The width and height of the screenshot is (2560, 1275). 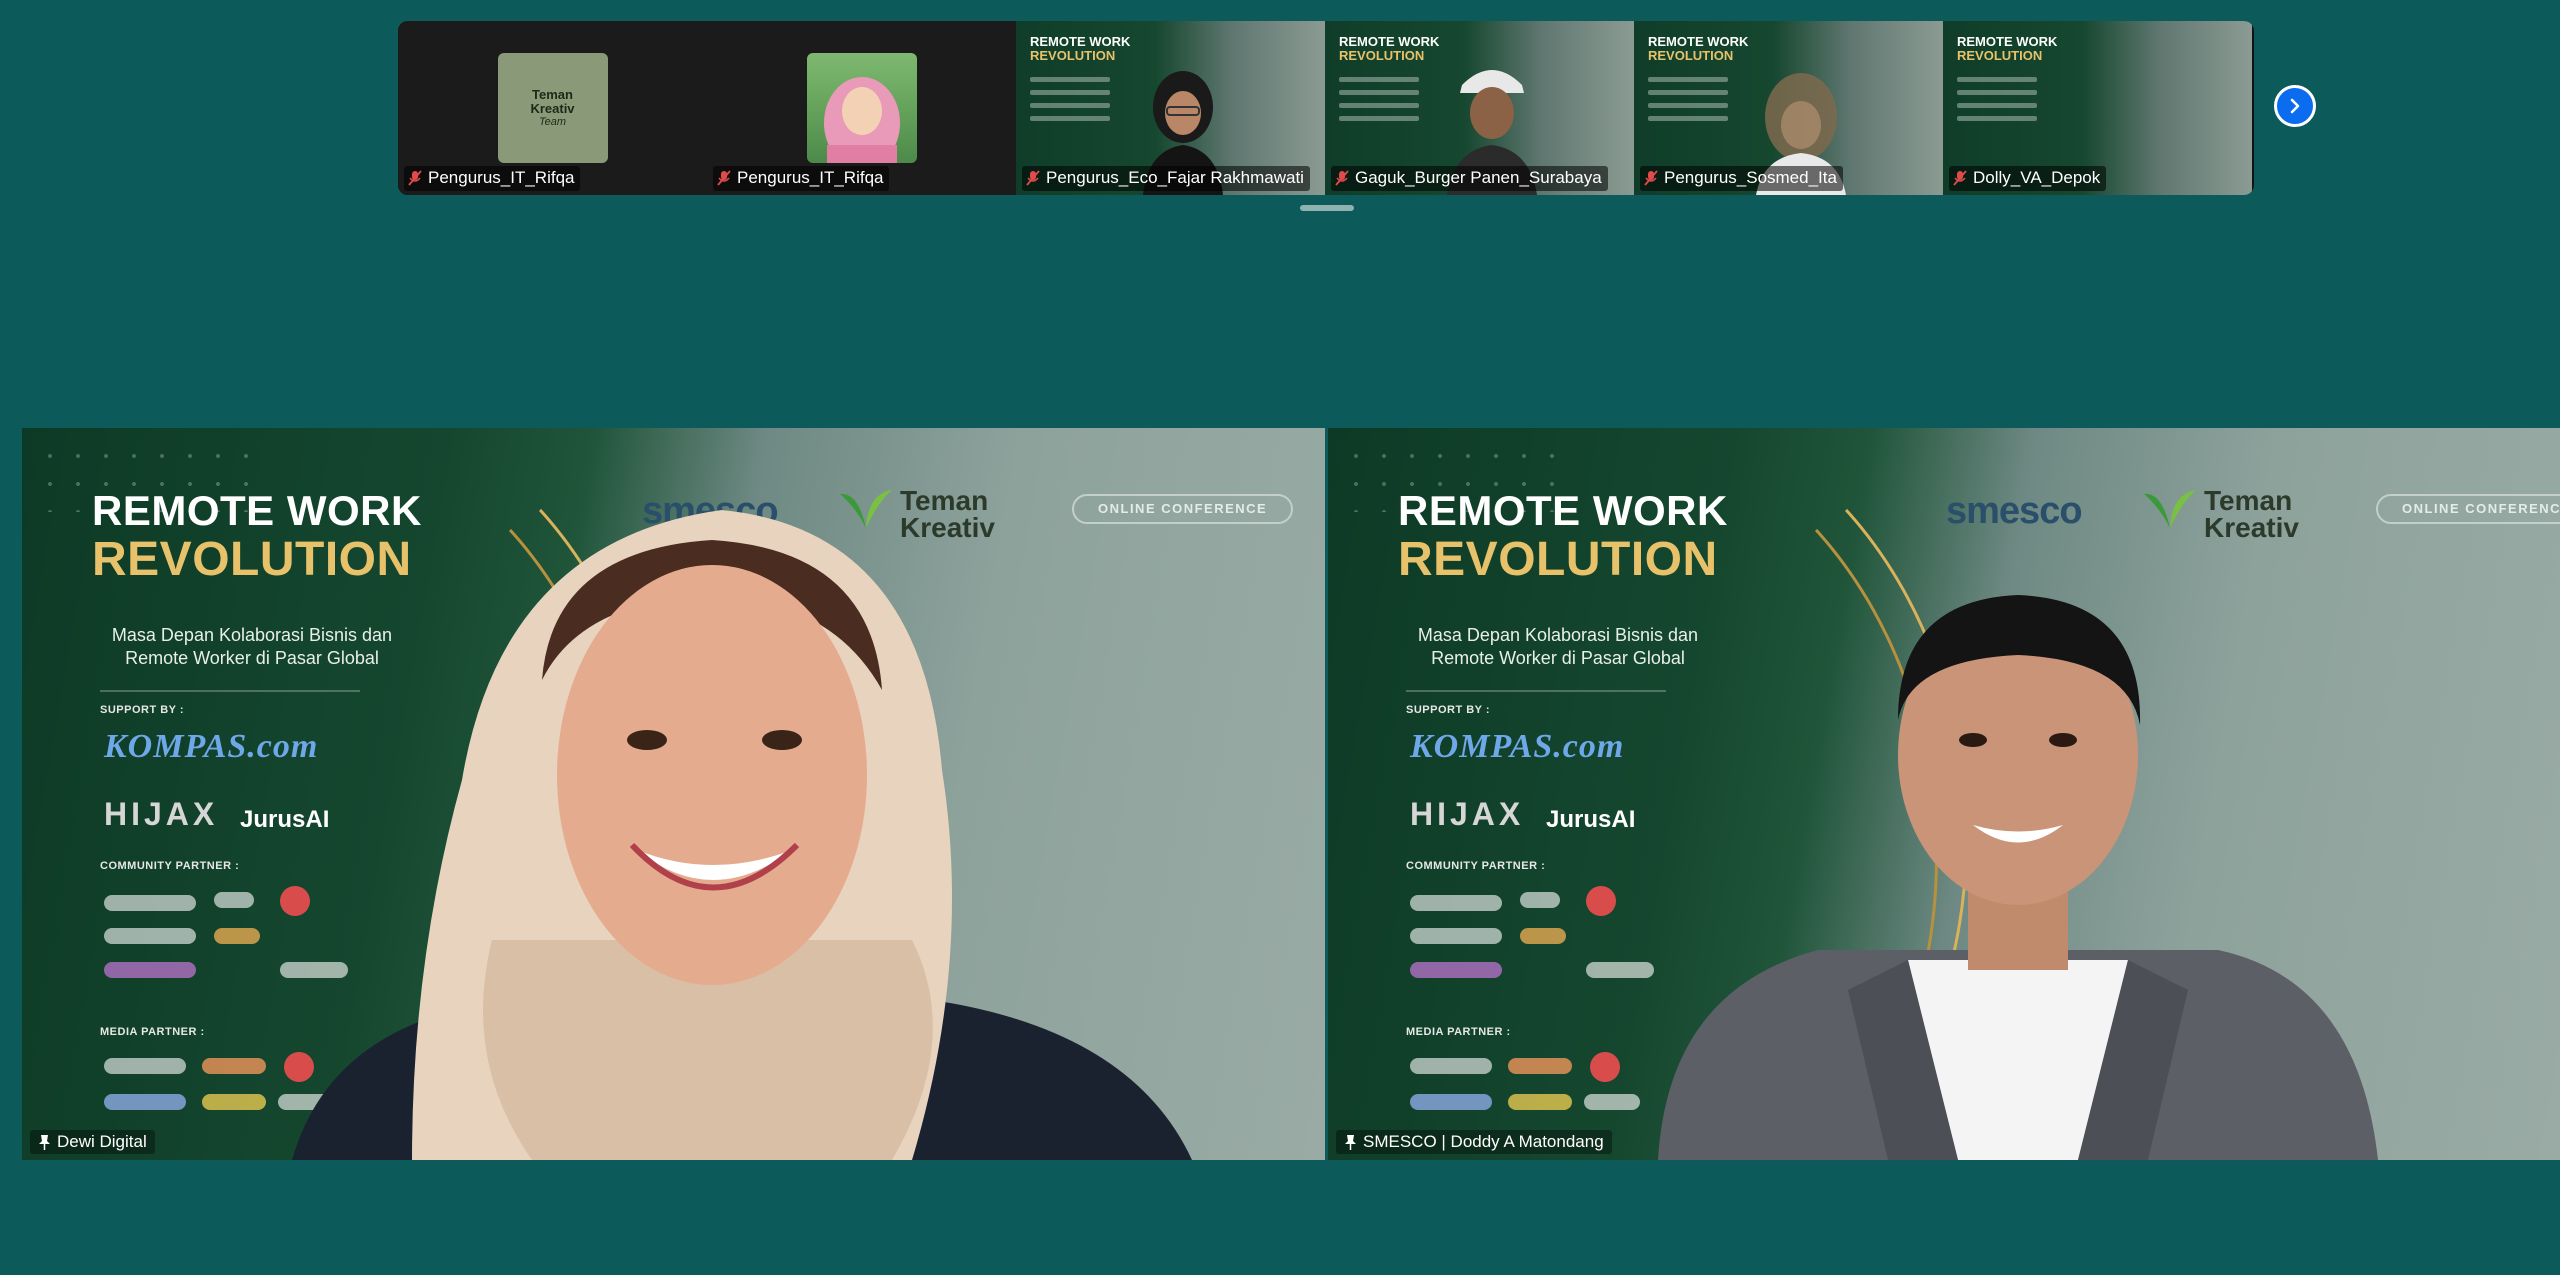 I want to click on avatar-photo, so click(x=861, y=120).